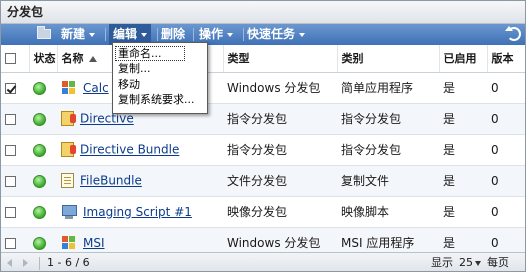  Describe the element at coordinates (129, 150) in the screenshot. I see `bundle-name-link: Directive Bundle` at that location.